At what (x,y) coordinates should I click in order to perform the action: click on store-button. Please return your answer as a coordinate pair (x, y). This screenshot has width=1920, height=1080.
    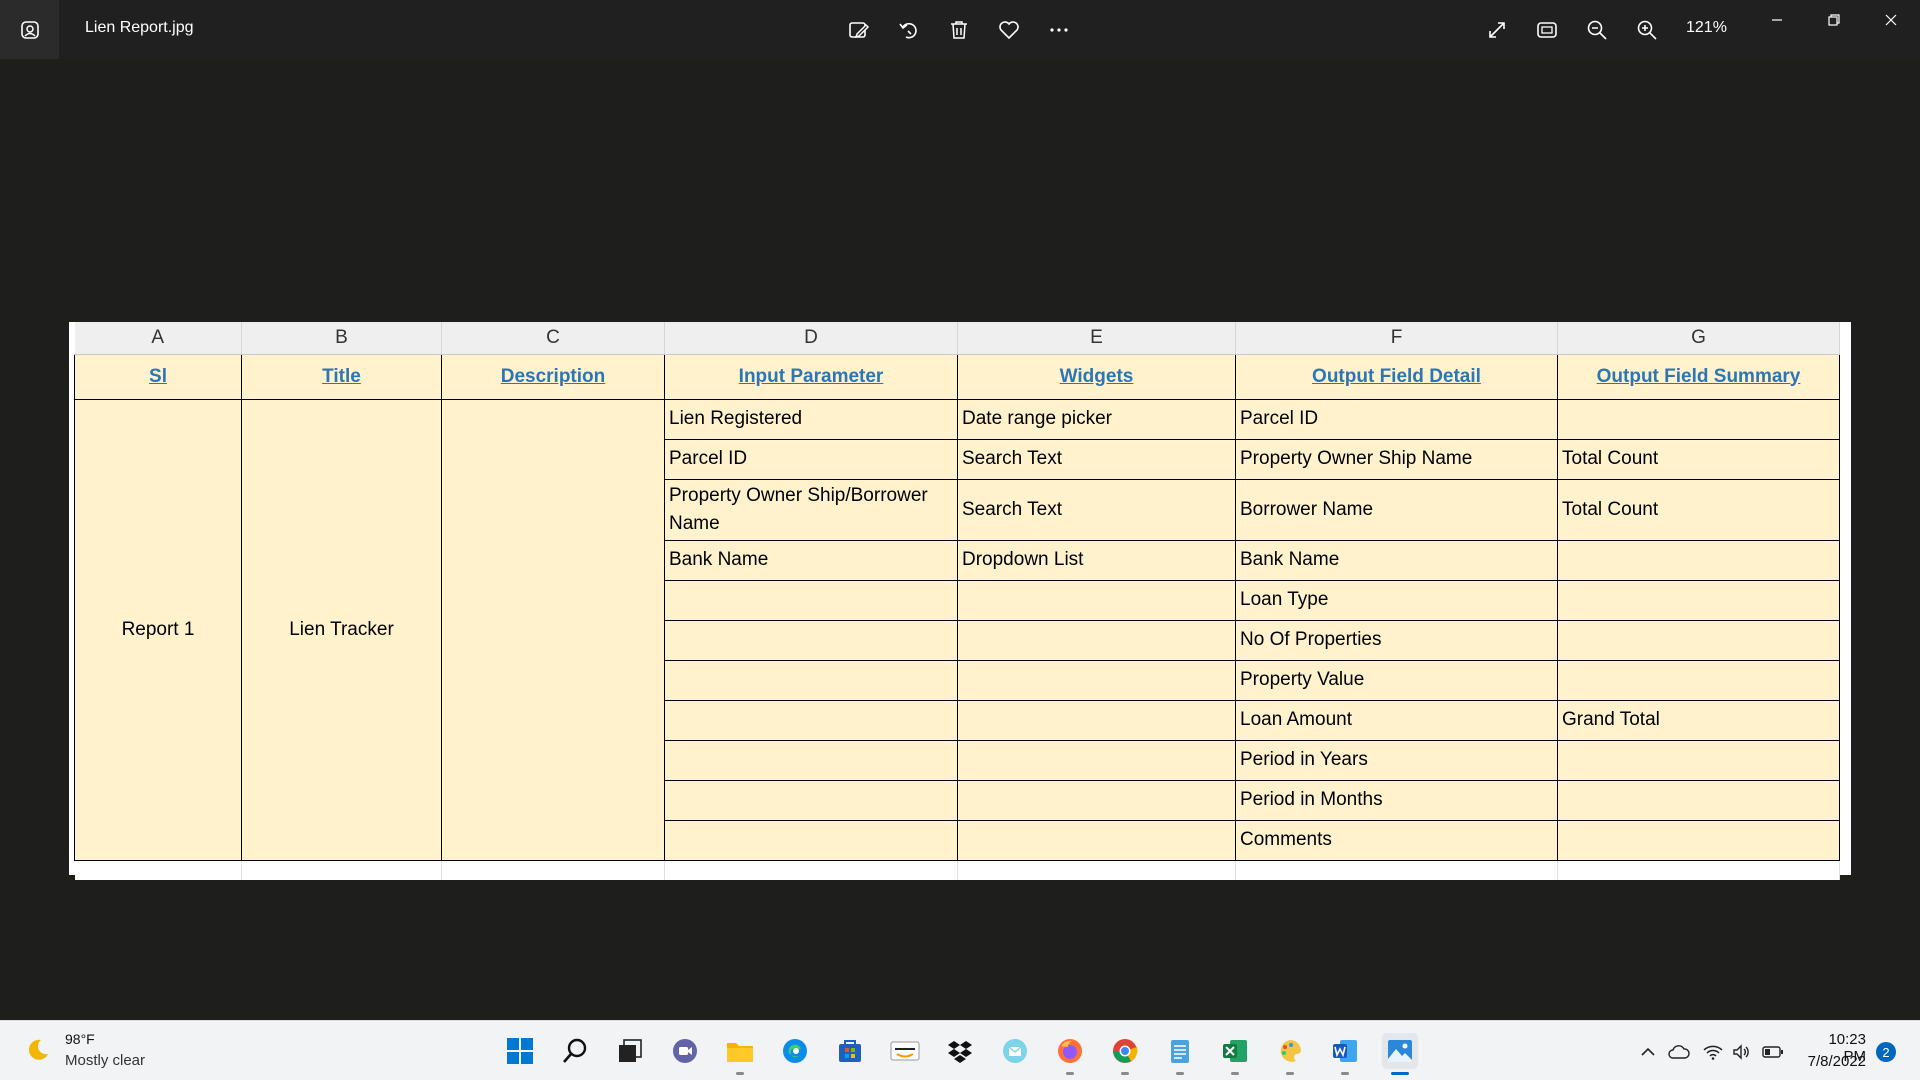
    Looking at the image, I should click on (850, 1051).